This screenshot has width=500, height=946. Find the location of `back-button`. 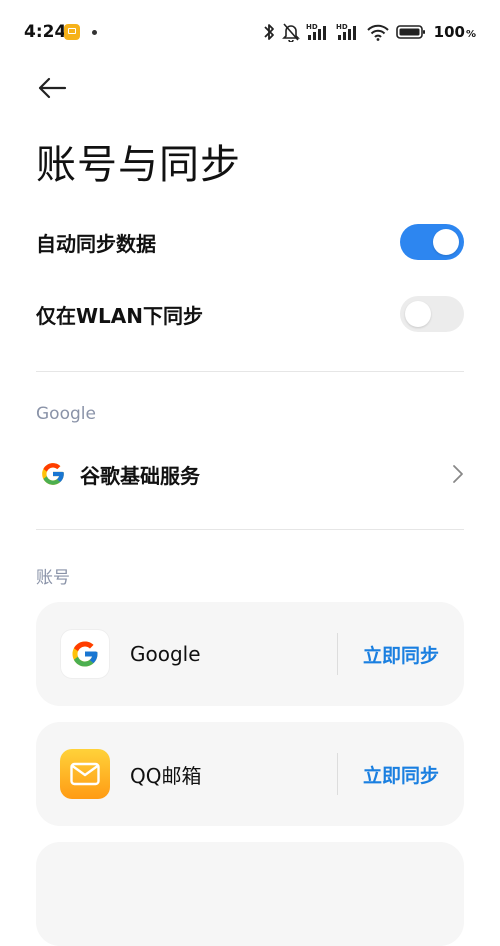

back-button is located at coordinates (52, 88).